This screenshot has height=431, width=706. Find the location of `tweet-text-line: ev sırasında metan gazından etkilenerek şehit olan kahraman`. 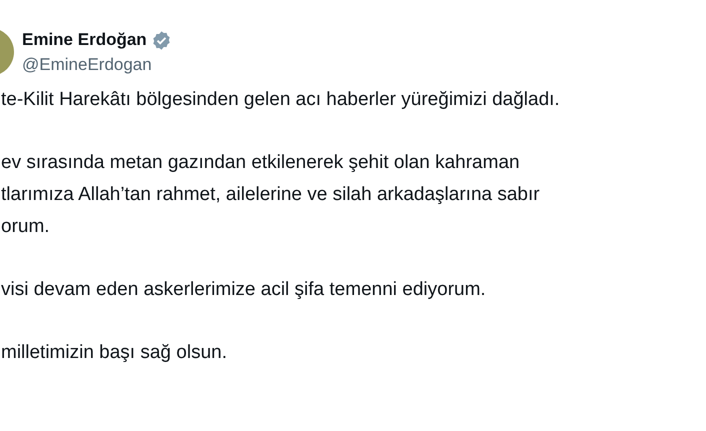

tweet-text-line: ev sırasında metan gazından etkilenerek şehit olan kahraman is located at coordinates (261, 162).